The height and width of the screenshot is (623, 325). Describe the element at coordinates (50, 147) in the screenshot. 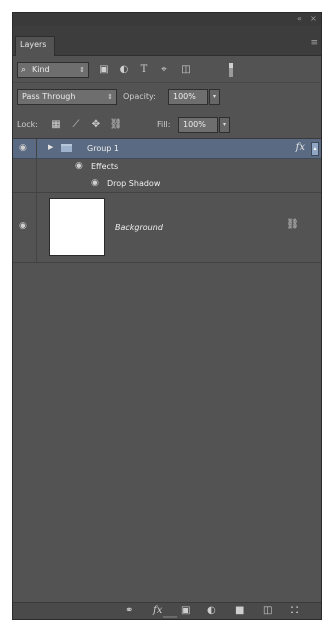

I see `disclosure-triangle-icon: ▶` at that location.